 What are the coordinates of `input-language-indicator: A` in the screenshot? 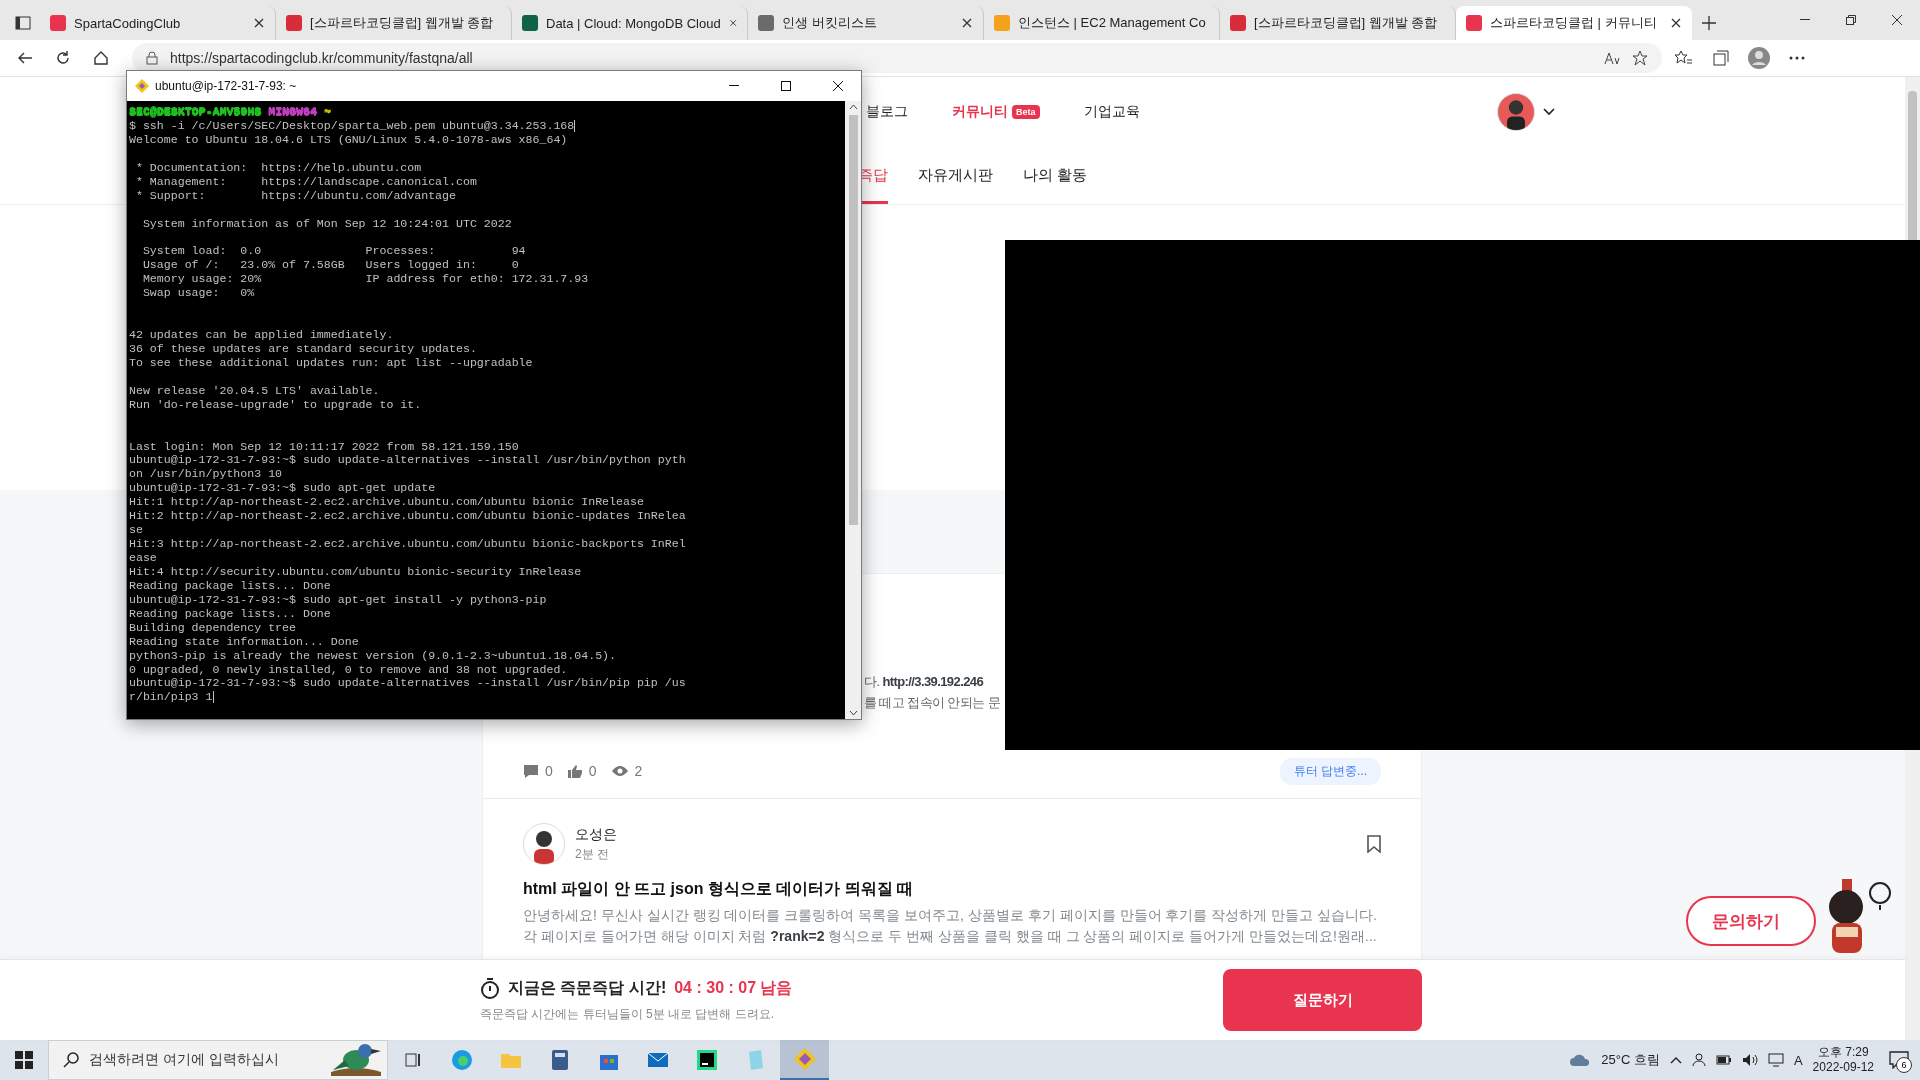 It's located at (1798, 1060).